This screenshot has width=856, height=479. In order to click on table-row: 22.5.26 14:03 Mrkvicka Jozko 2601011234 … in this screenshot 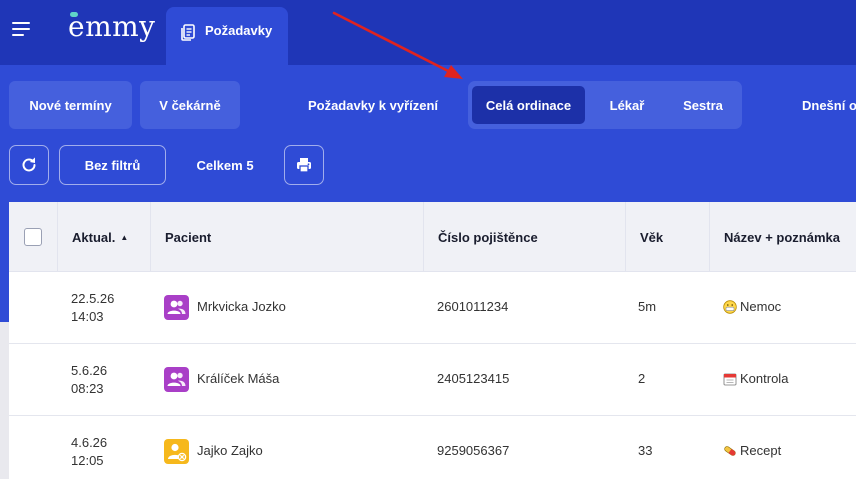, I will do `click(432, 308)`.